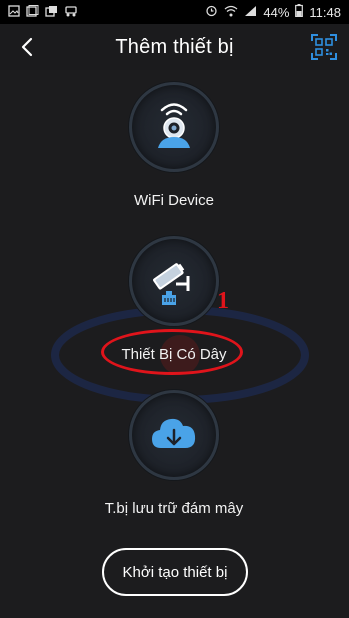 The width and height of the screenshot is (349, 618). What do you see at coordinates (299, 12) in the screenshot?
I see `battery-icon` at bounding box center [299, 12].